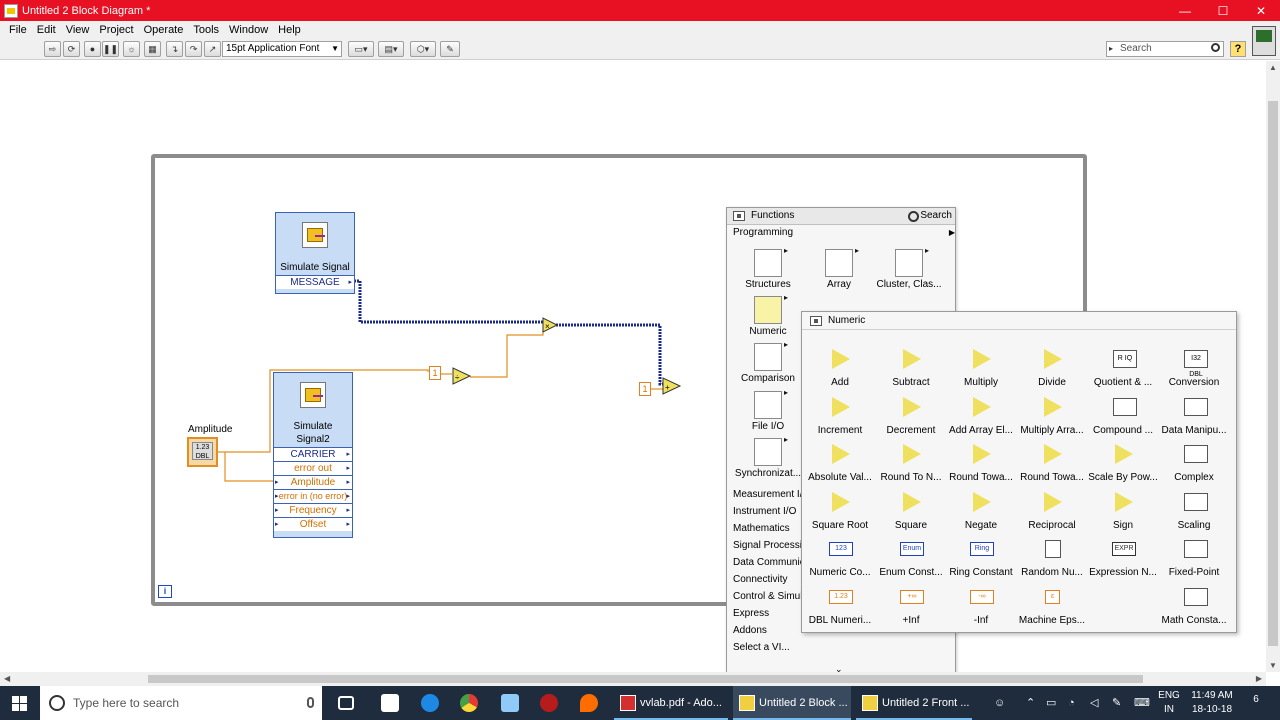  Describe the element at coordinates (391, 49) in the screenshot. I see `distribute-objects-icon: ▤▾` at that location.